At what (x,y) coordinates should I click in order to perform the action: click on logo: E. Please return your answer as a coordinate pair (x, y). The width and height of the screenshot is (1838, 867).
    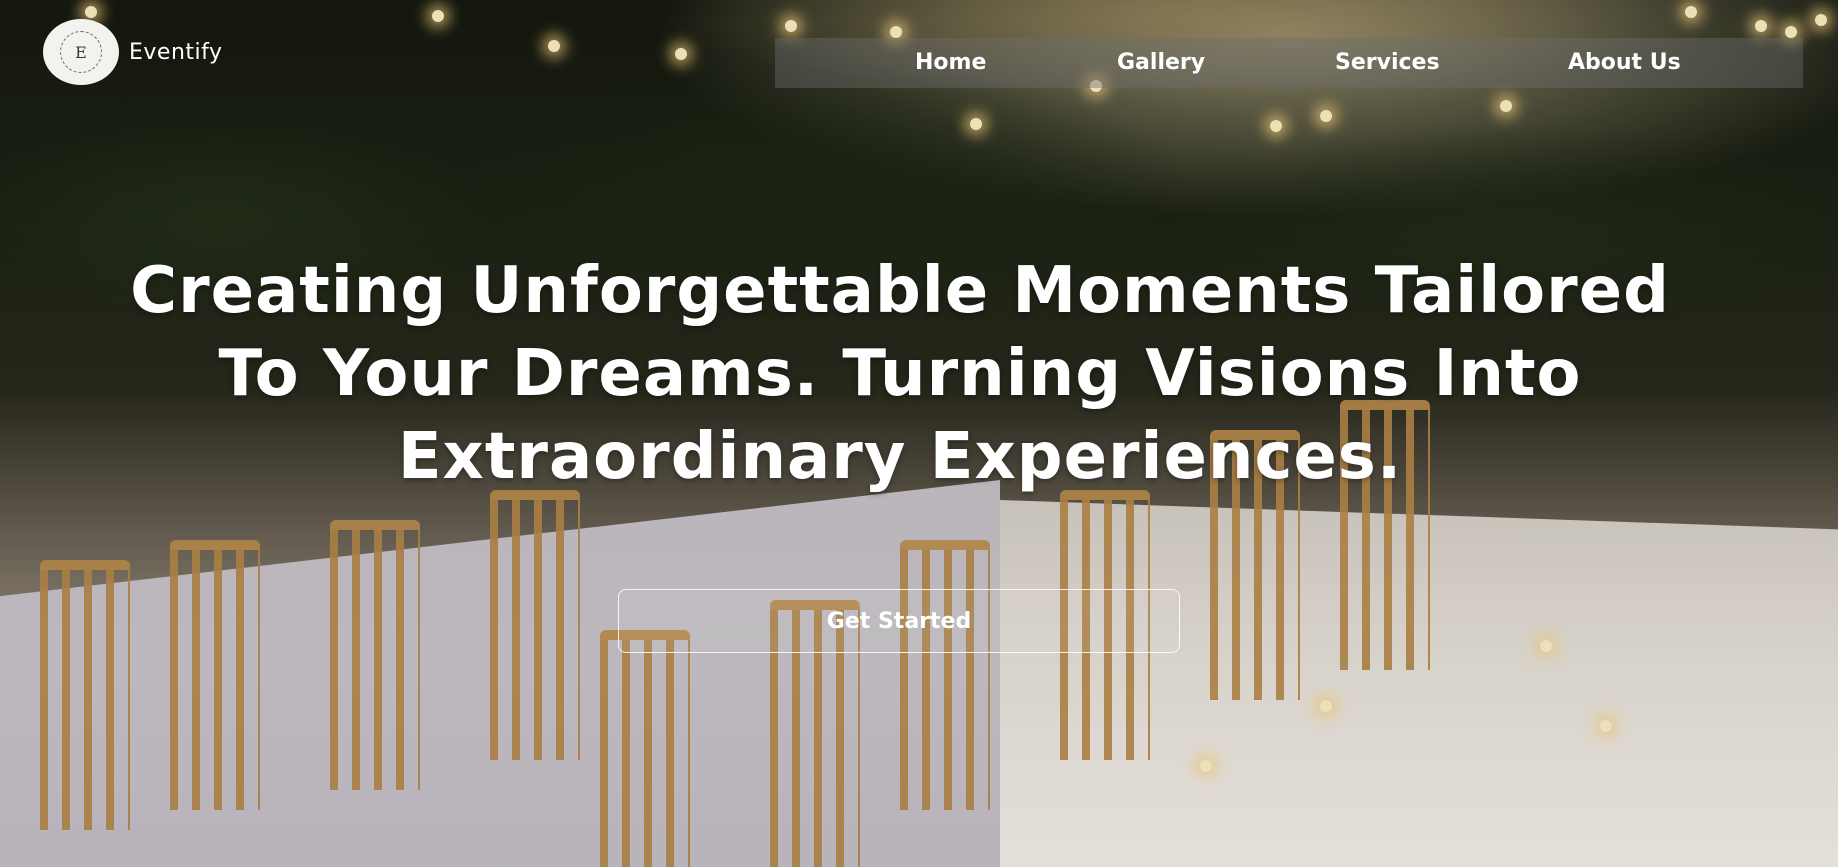
    Looking at the image, I should click on (81, 52).